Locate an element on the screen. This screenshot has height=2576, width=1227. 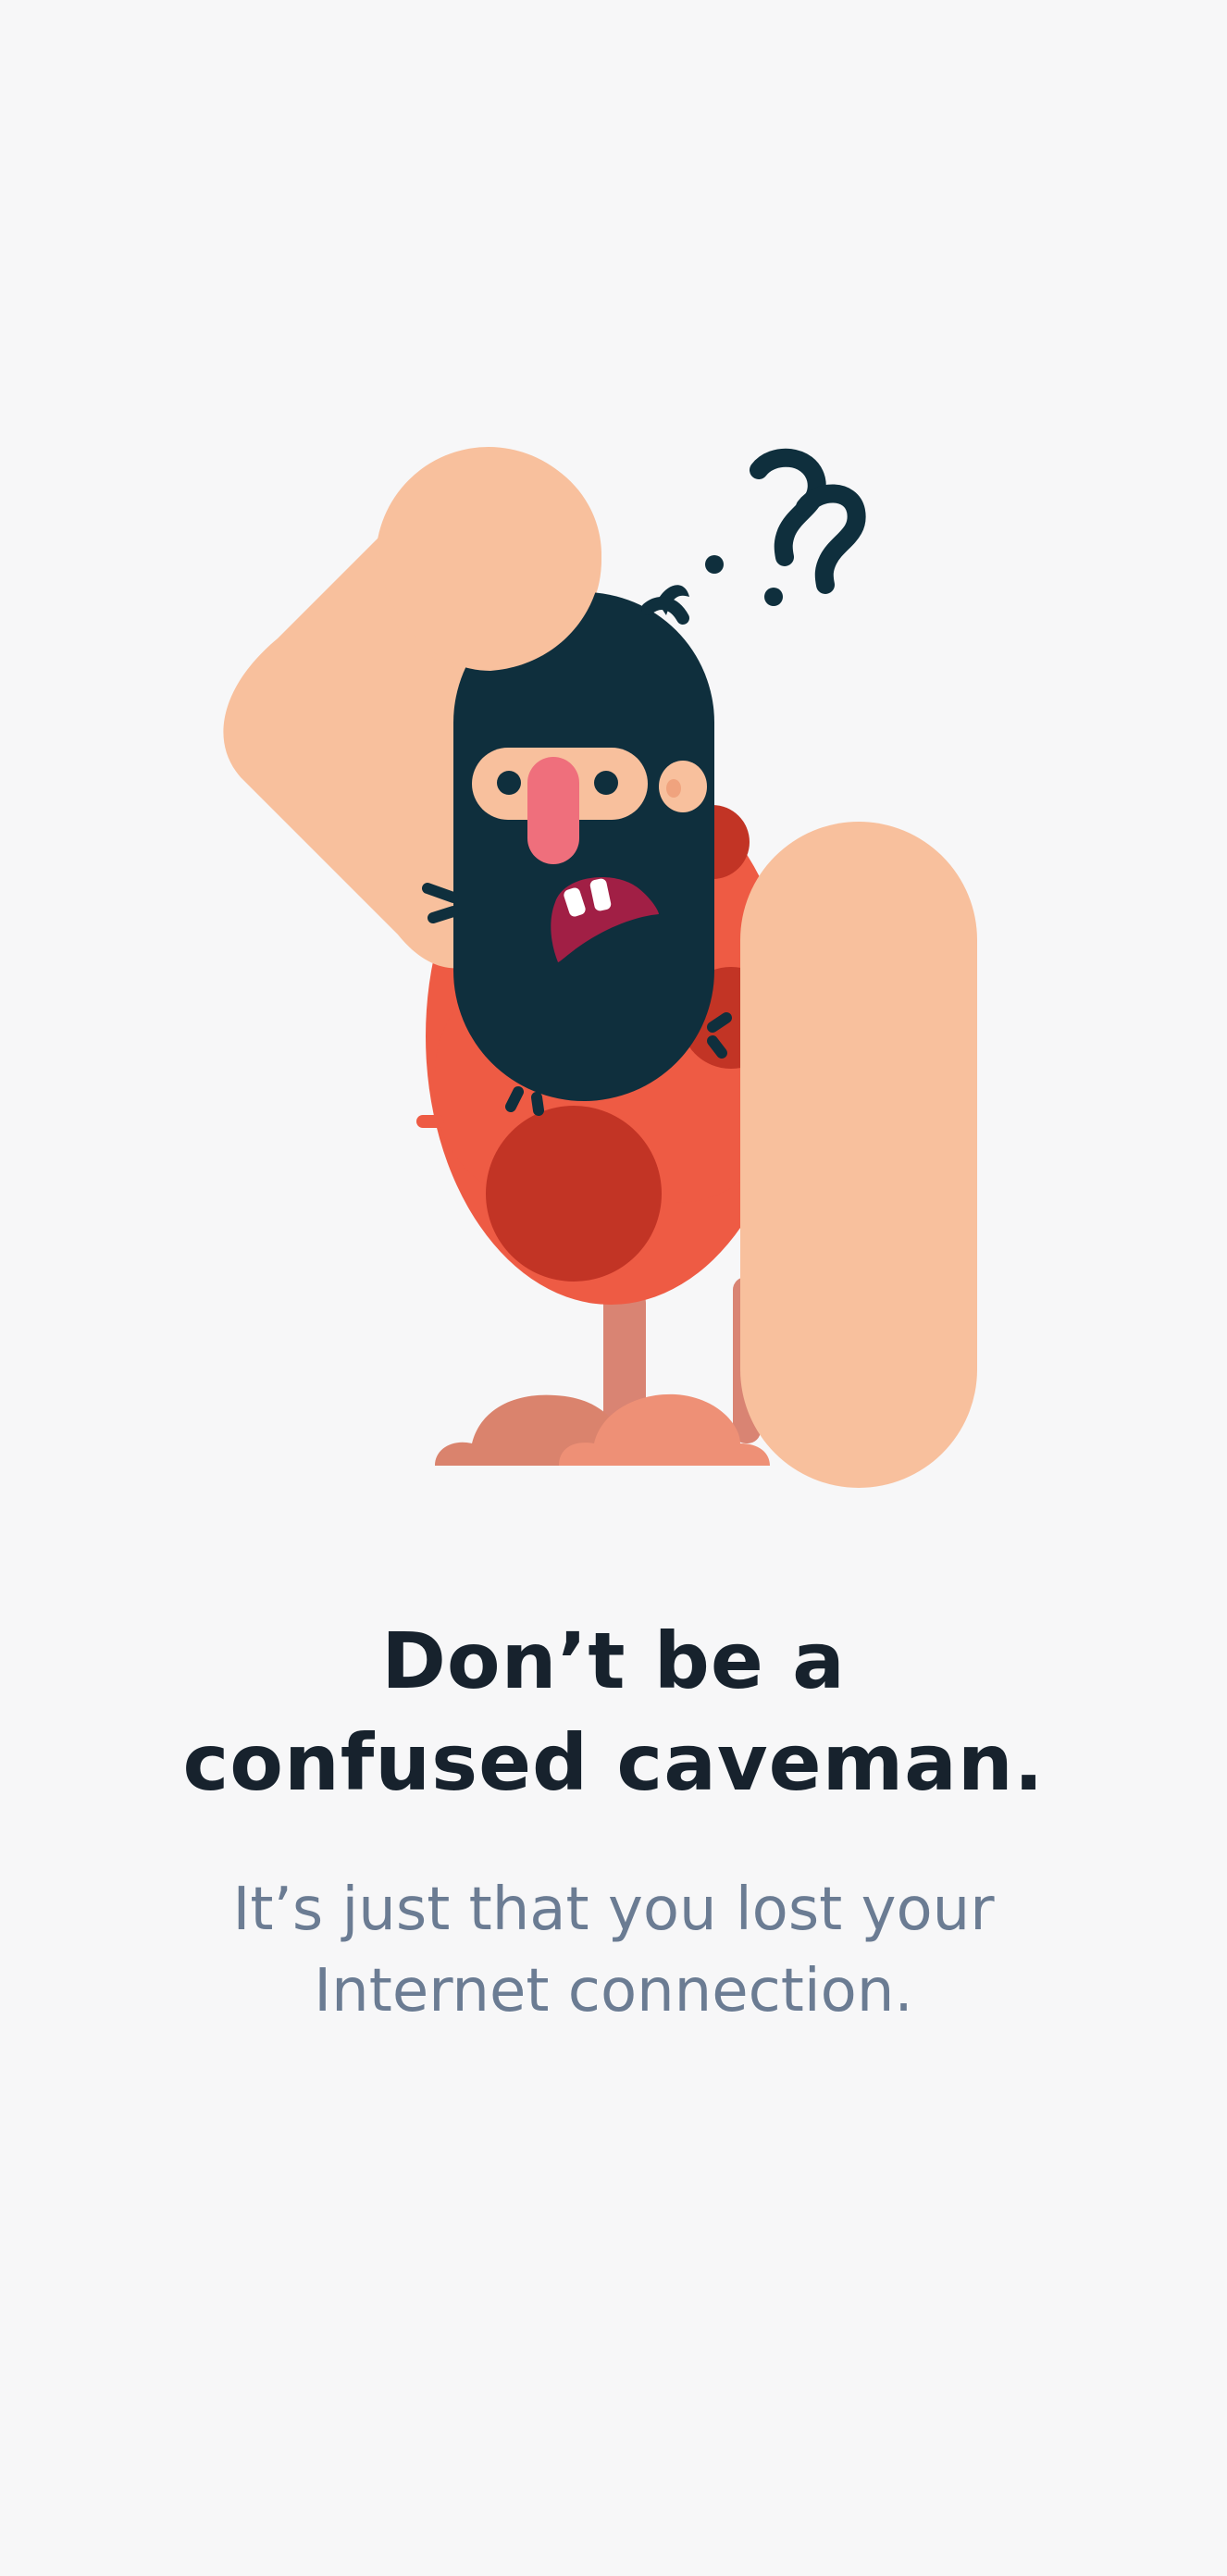
right-eye is located at coordinates (606, 783).